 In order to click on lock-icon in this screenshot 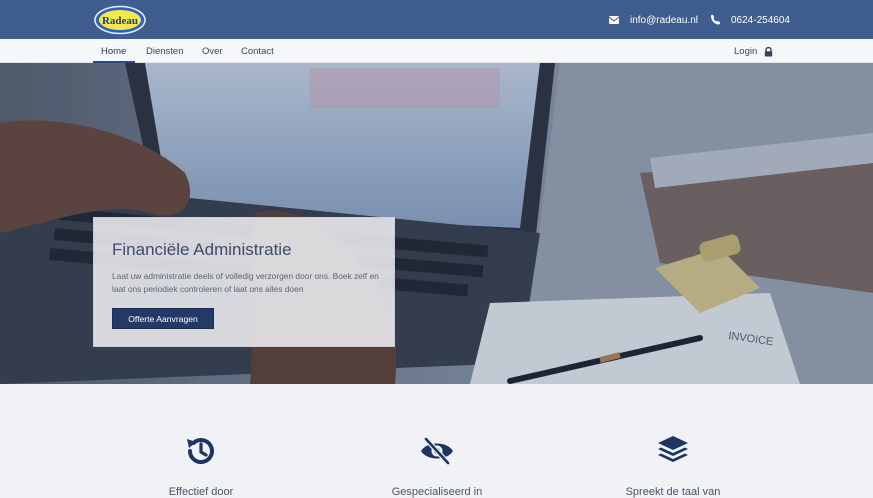, I will do `click(769, 51)`.